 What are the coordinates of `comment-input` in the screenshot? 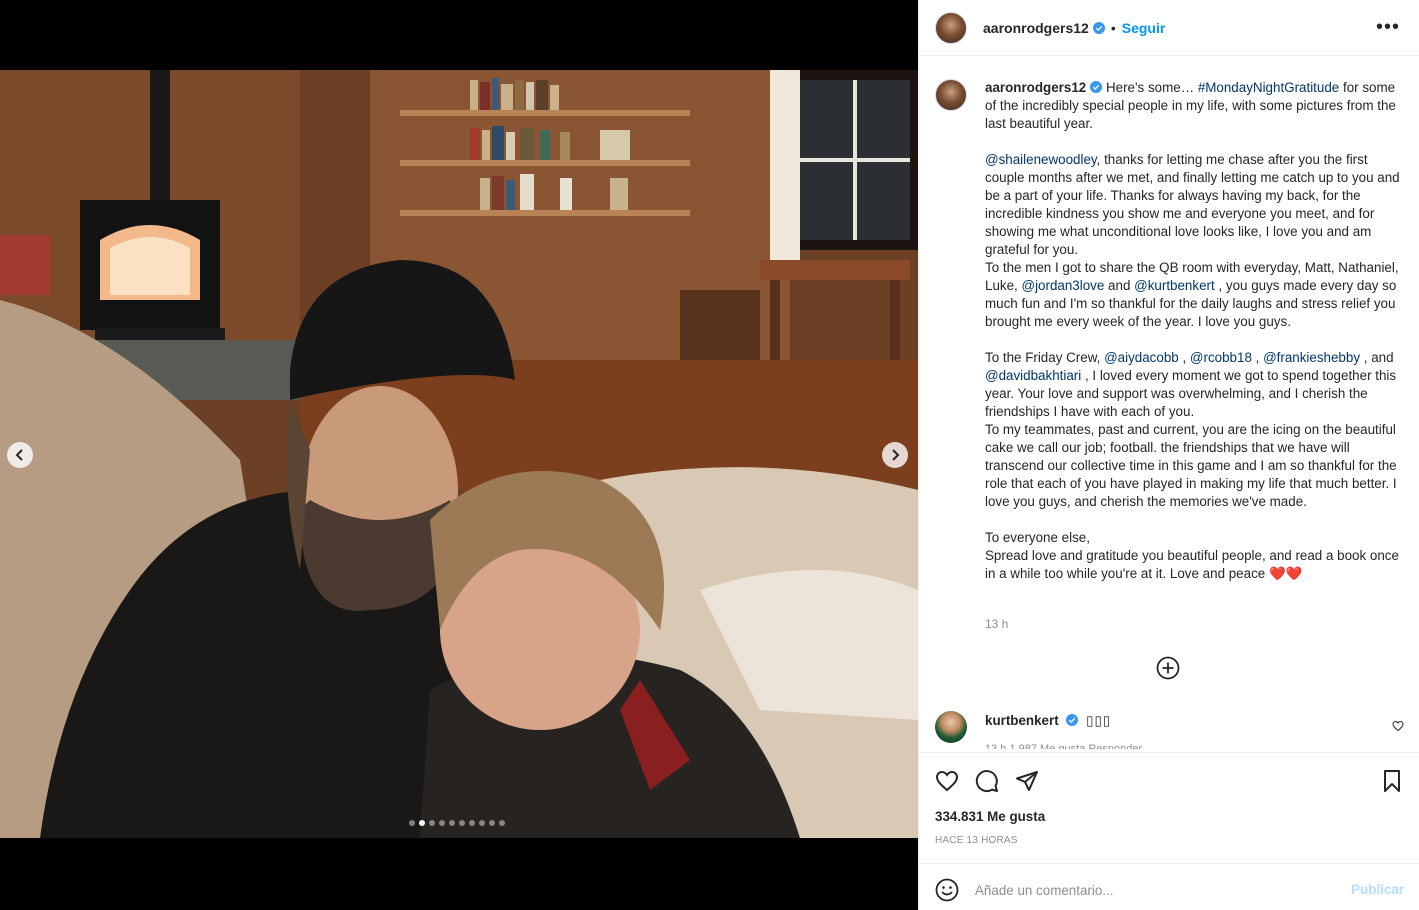 It's located at (1155, 890).